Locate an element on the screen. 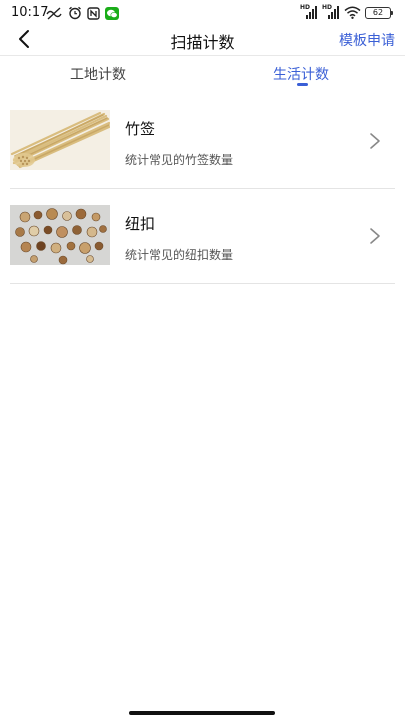 This screenshot has width=405, height=720. wifi-icon is located at coordinates (352, 12).